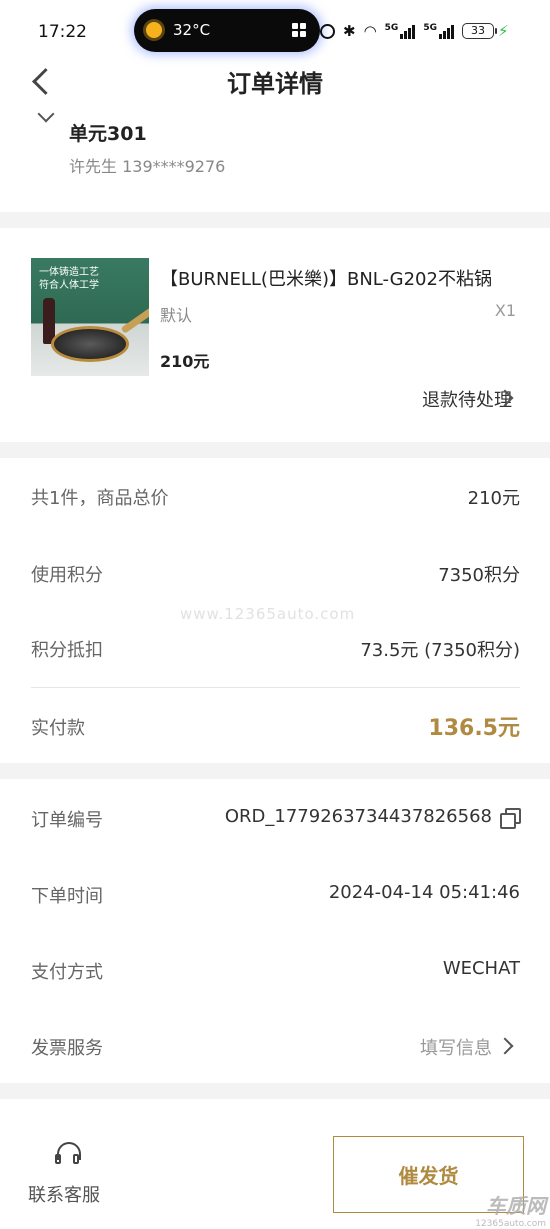 The image size is (550, 1229). I want to click on invoice-link: 填写信息, so click(456, 1047).